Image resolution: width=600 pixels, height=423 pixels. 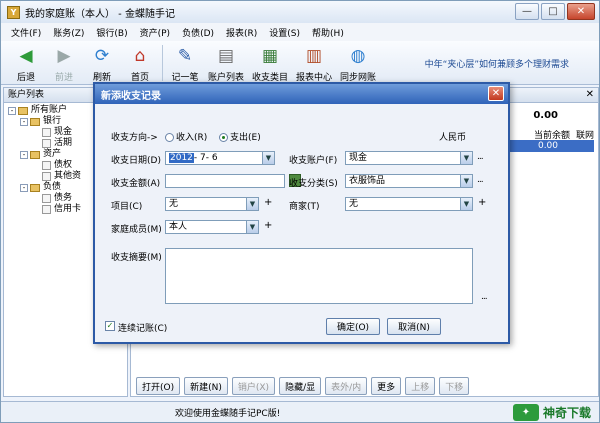 I want to click on account-value: 现金, so click(x=358, y=158).